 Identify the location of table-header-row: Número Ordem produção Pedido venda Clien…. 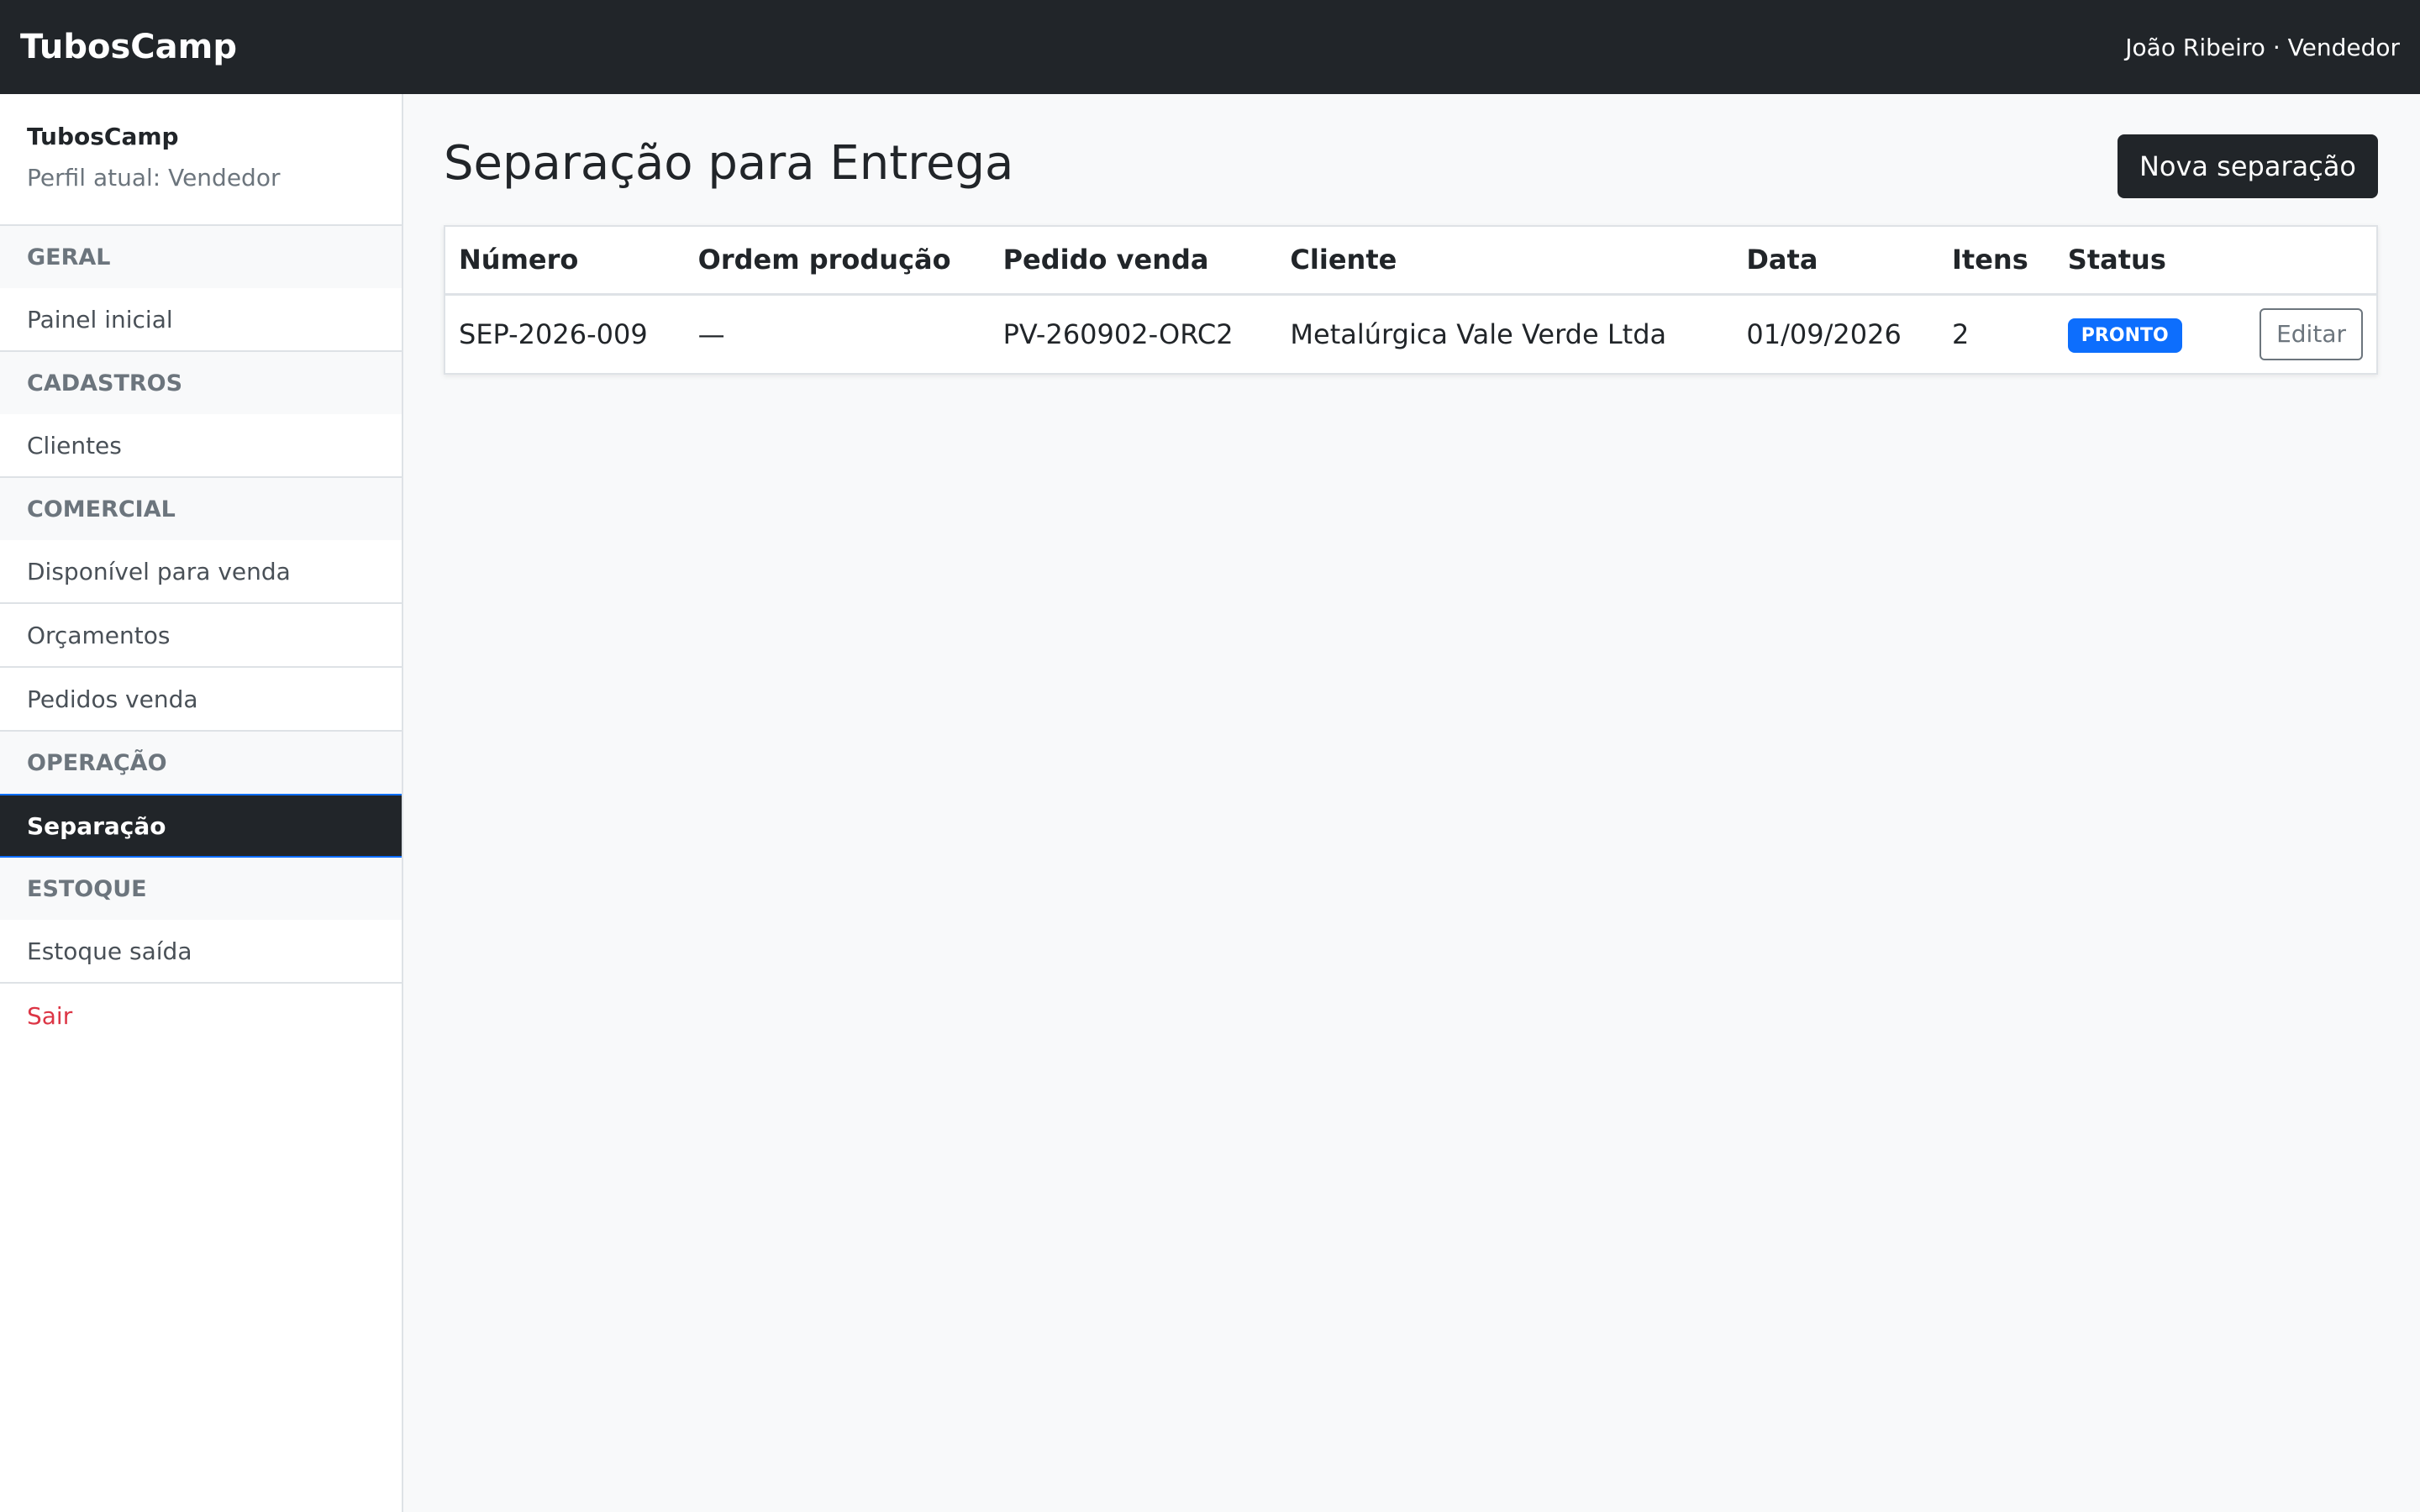
(1410, 261).